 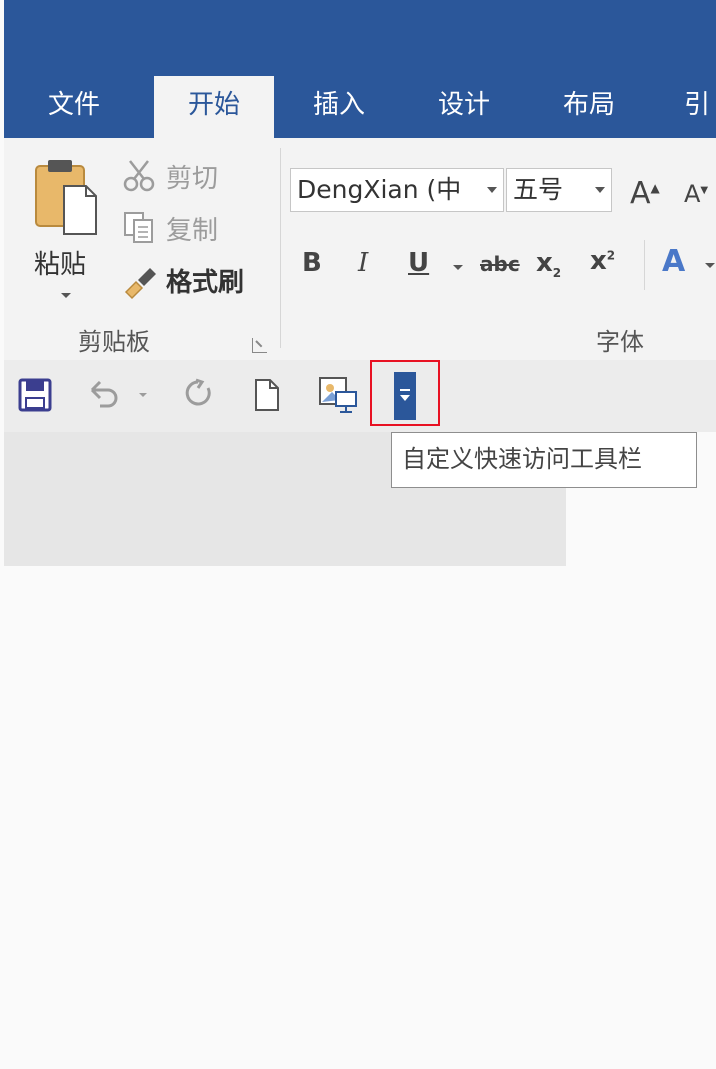 What do you see at coordinates (544, 460) in the screenshot?
I see `tooltip: 自定义快速访问工具栏` at bounding box center [544, 460].